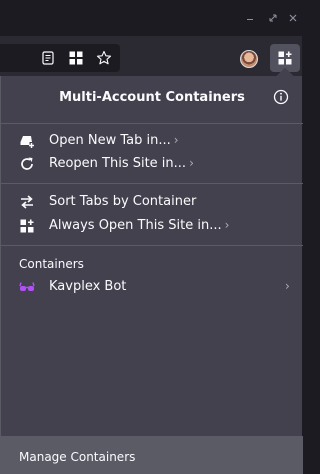  What do you see at coordinates (77, 457) in the screenshot?
I see `footer-label: Manage Containers` at bounding box center [77, 457].